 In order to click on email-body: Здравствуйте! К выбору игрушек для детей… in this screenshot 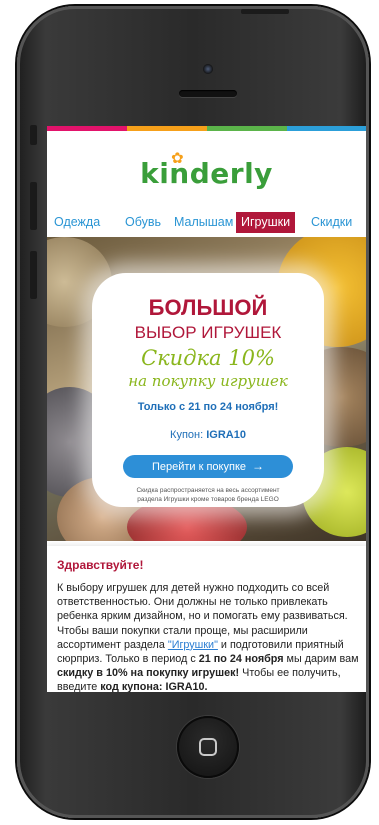, I will do `click(206, 619)`.